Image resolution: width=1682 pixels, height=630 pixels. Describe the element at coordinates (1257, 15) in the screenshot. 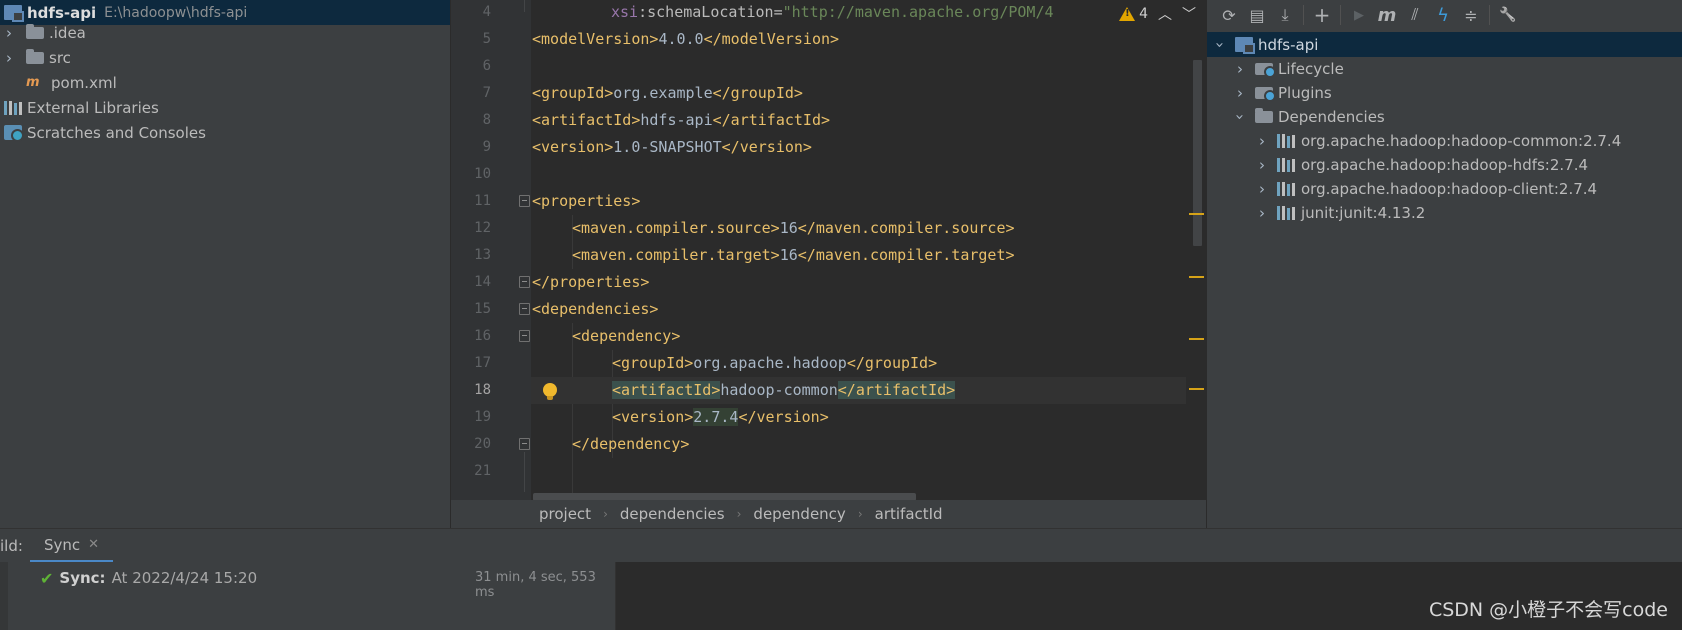

I see `generate-sources-icon: ▤` at that location.